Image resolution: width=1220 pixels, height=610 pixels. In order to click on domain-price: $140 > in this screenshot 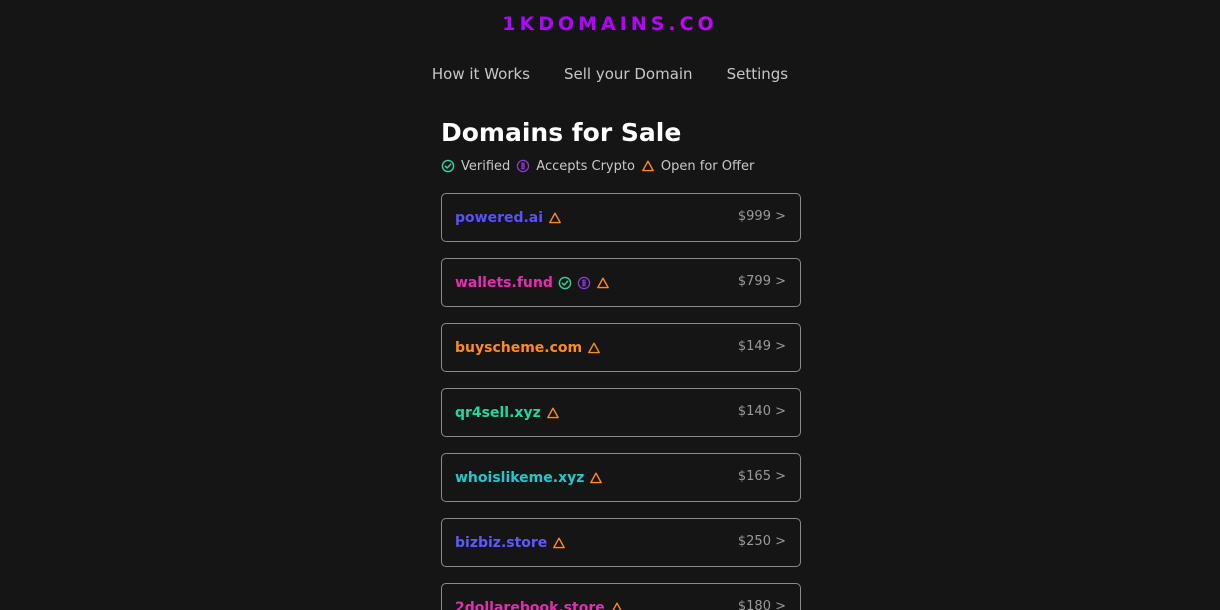, I will do `click(761, 411)`.